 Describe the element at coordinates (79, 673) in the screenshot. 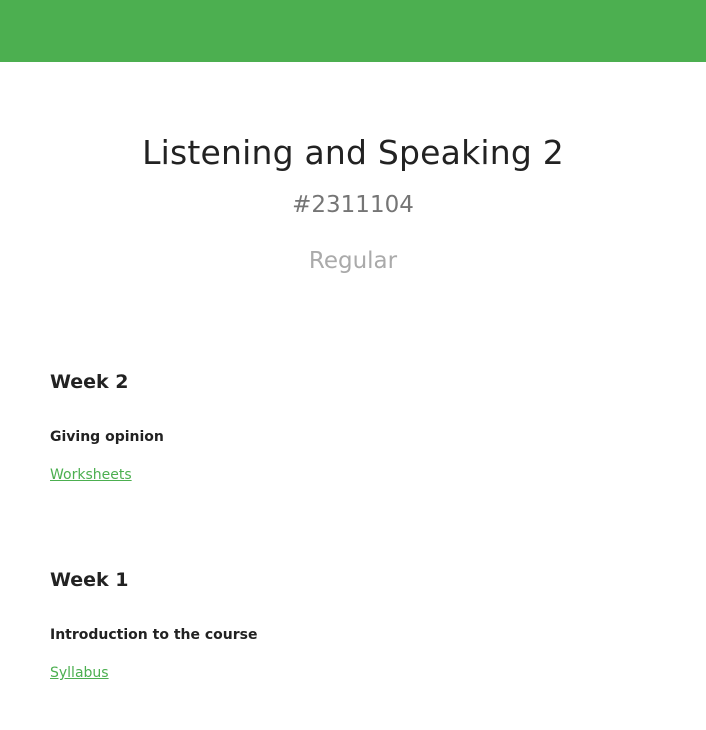

I see `syllabus-link: Syllabus` at that location.